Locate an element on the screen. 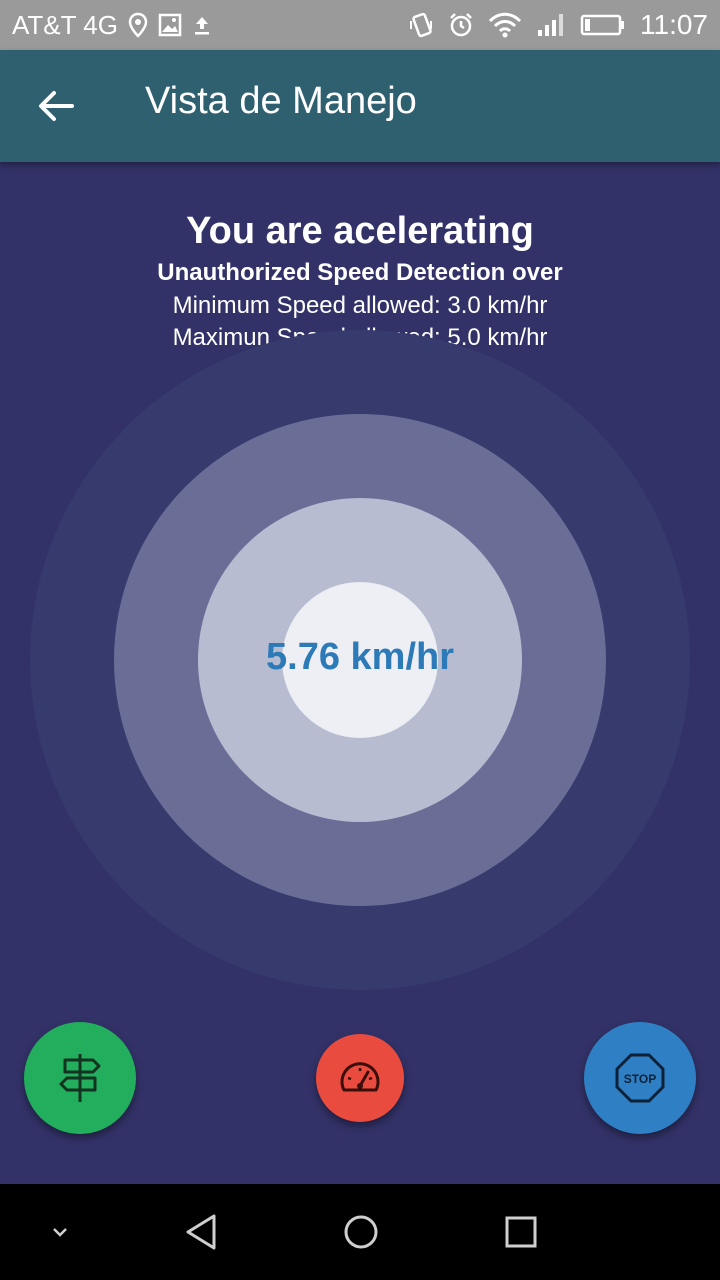 The height and width of the screenshot is (1280, 720). system-nav-bar is located at coordinates (360, 1232).